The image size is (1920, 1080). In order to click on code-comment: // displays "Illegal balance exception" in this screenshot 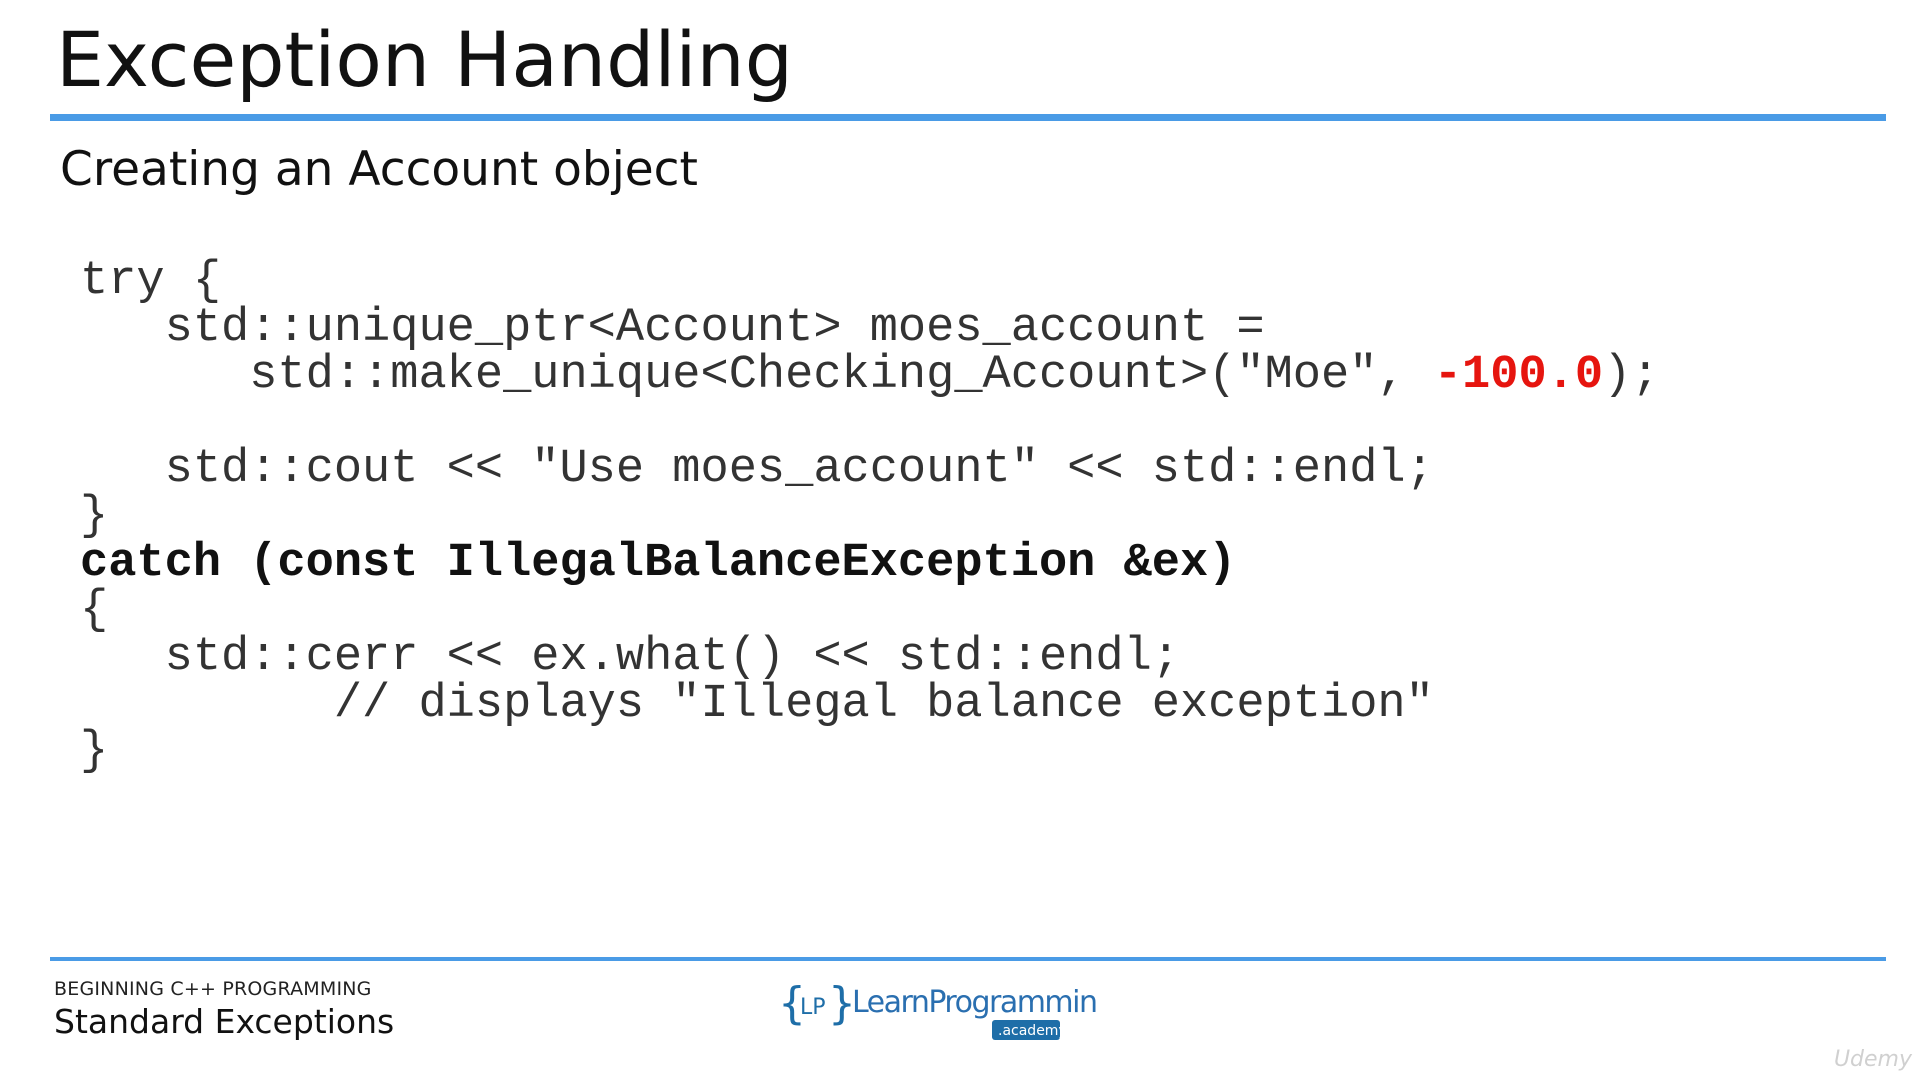, I will do `click(757, 704)`.